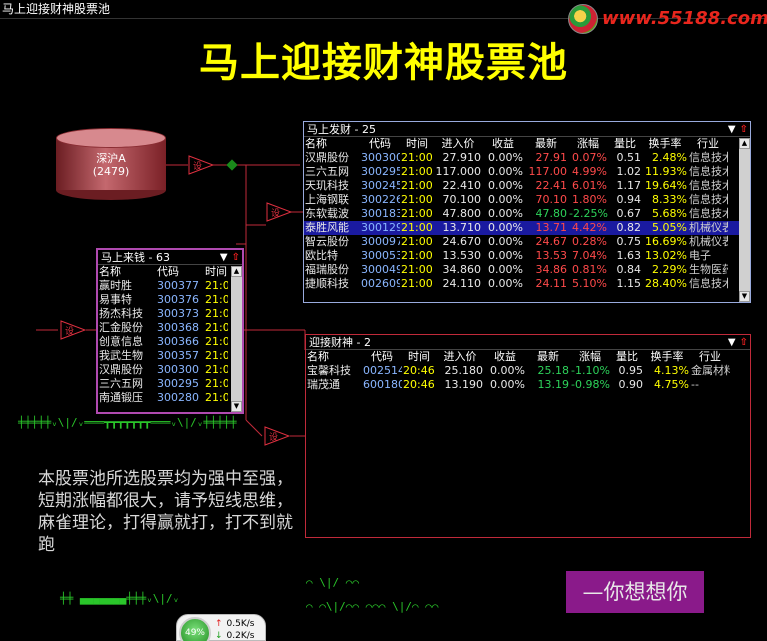  What do you see at coordinates (629, 213) in the screenshot?
I see `volume-ratio: 0.67` at bounding box center [629, 213].